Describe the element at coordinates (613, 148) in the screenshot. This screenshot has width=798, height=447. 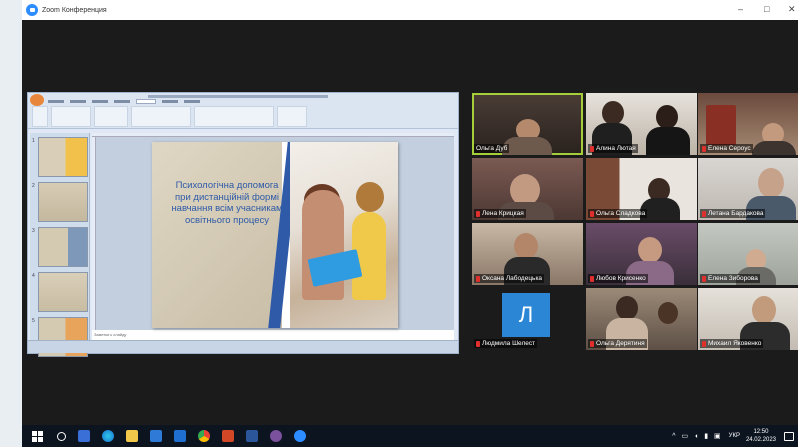
I see `participant-name-label: Алина Лютая` at that location.